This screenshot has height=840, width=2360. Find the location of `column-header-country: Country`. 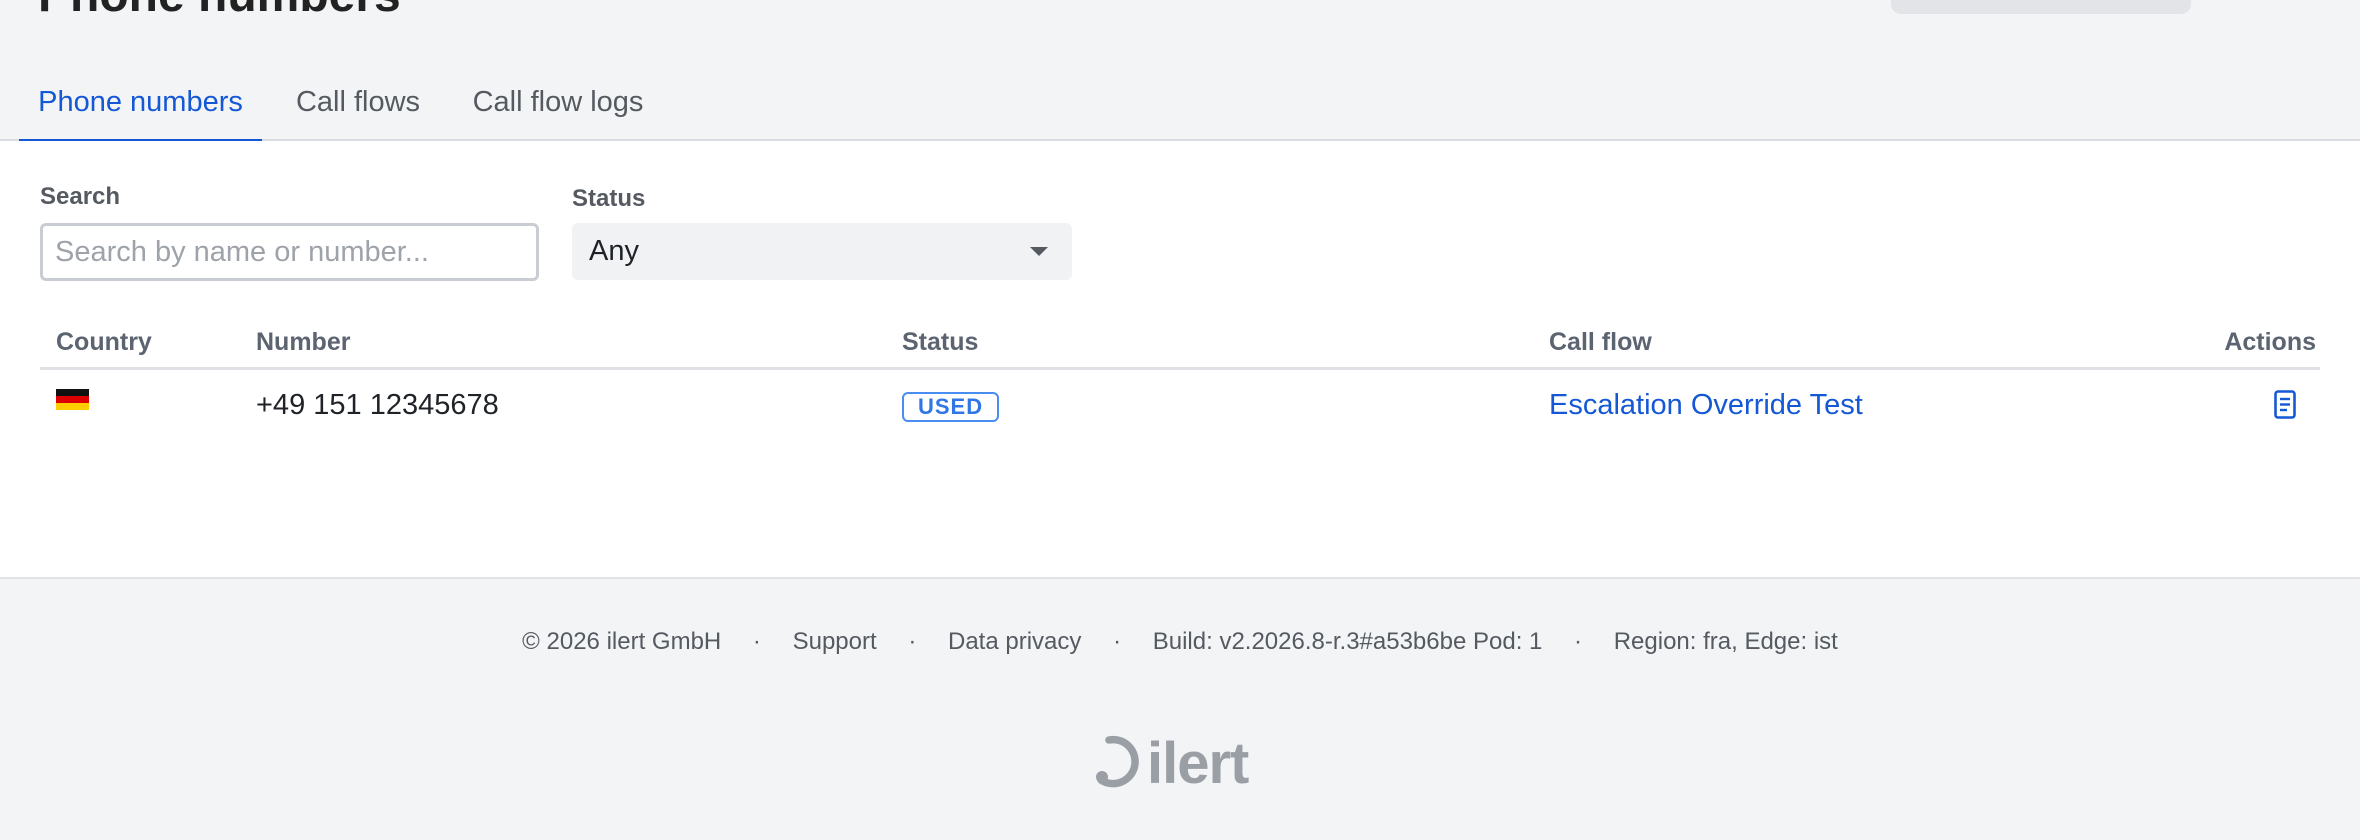

column-header-country: Country is located at coordinates (104, 342).